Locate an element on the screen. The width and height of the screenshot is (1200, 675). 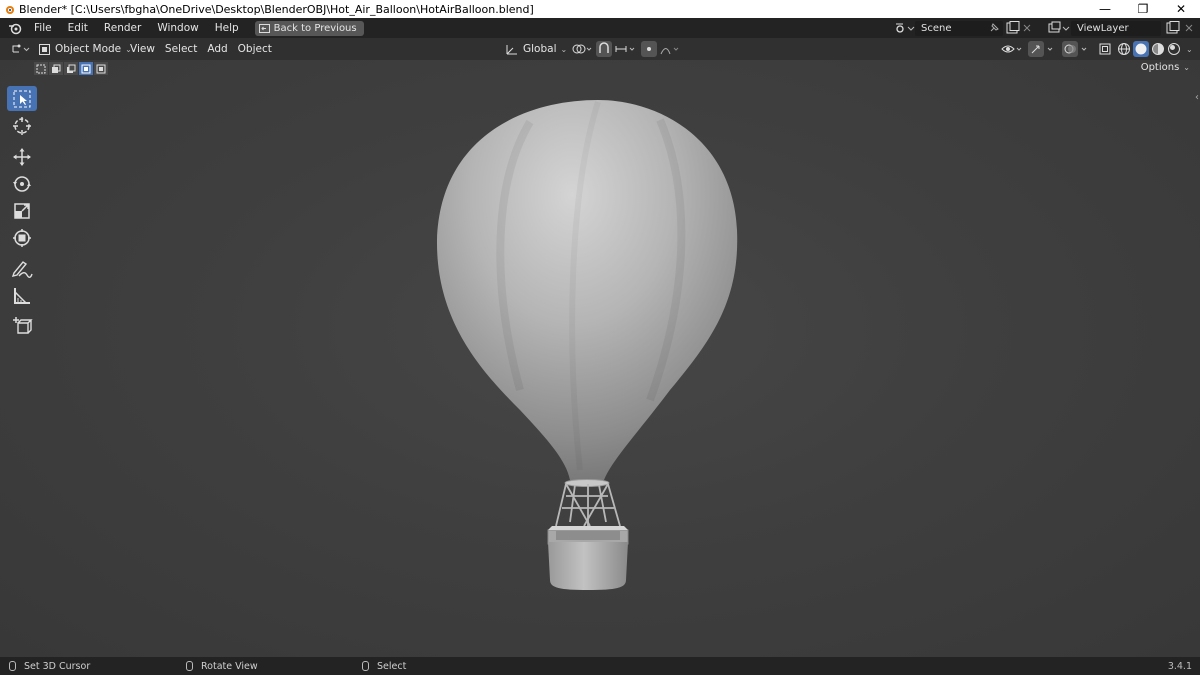
status-middle-click: Rotate View is located at coordinates (222, 666).